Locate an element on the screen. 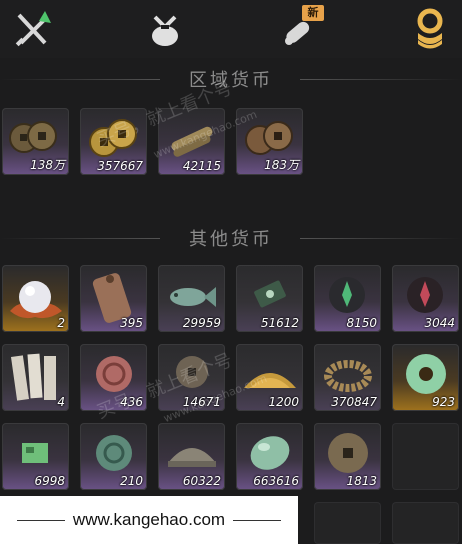 The width and height of the screenshot is (462, 544). currency-slot: 370847 is located at coordinates (347, 377).